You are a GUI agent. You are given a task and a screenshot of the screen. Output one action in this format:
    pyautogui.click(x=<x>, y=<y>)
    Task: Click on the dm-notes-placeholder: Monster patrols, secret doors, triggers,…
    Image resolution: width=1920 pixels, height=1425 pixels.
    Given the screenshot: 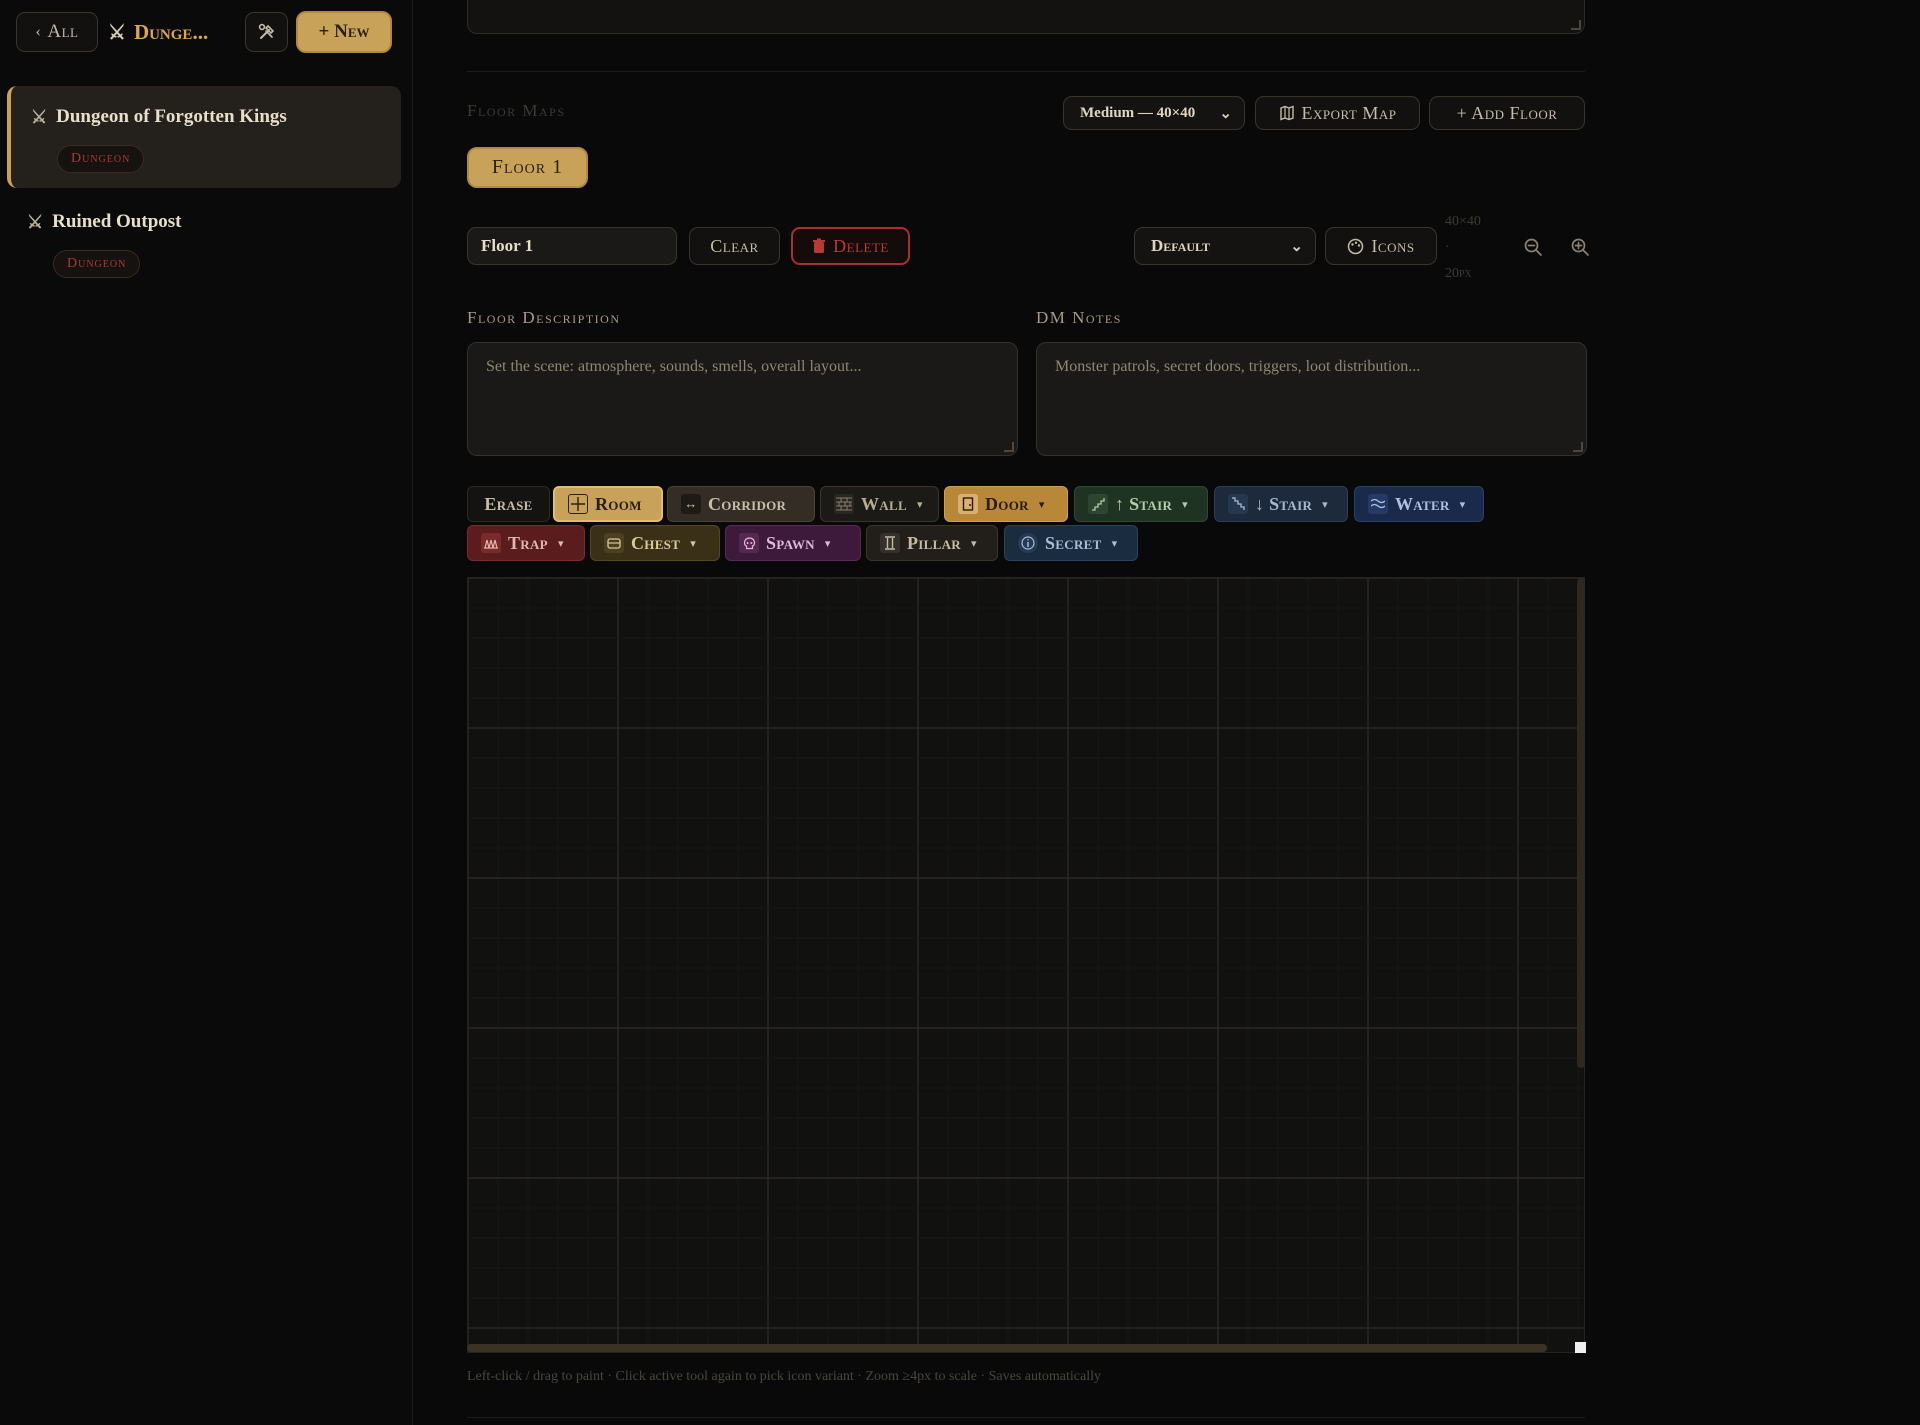 What is the action you would take?
    pyautogui.click(x=1238, y=366)
    